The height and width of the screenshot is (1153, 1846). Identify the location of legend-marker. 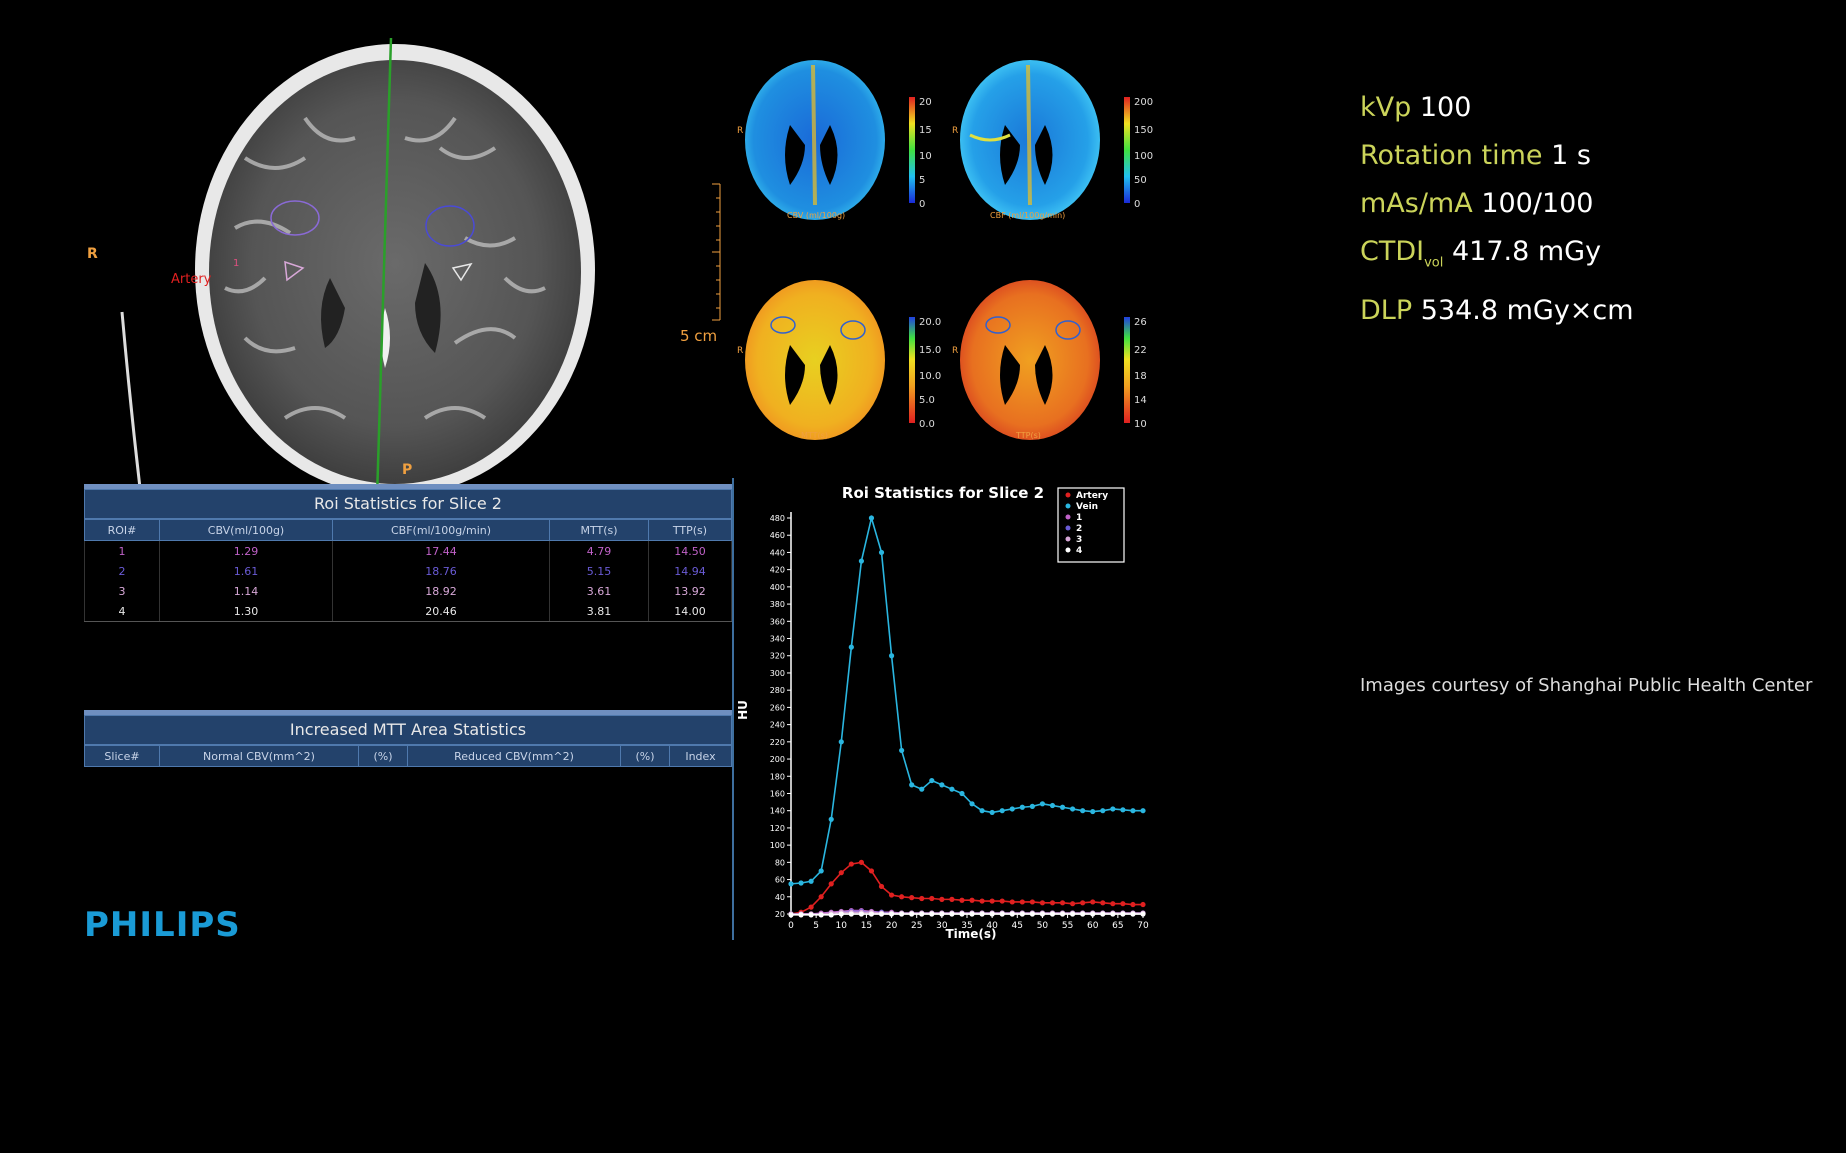
(1068, 506).